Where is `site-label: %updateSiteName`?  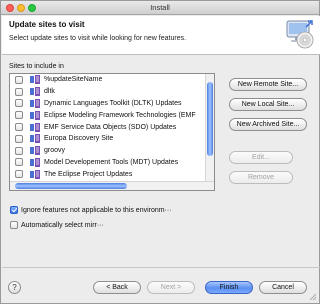 site-label: %updateSiteName is located at coordinates (73, 80).